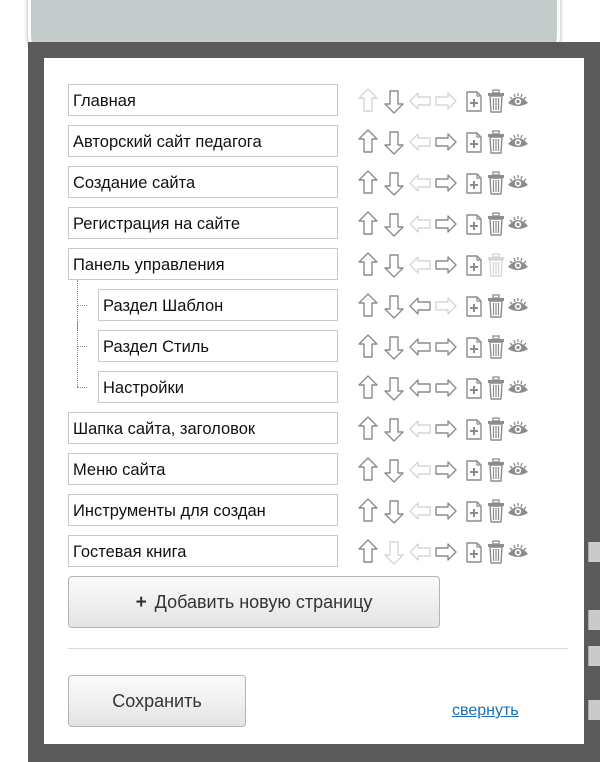 The height and width of the screenshot is (762, 600). Describe the element at coordinates (203, 223) in the screenshot. I see `page-title-input: Регистрация на сайте` at that location.